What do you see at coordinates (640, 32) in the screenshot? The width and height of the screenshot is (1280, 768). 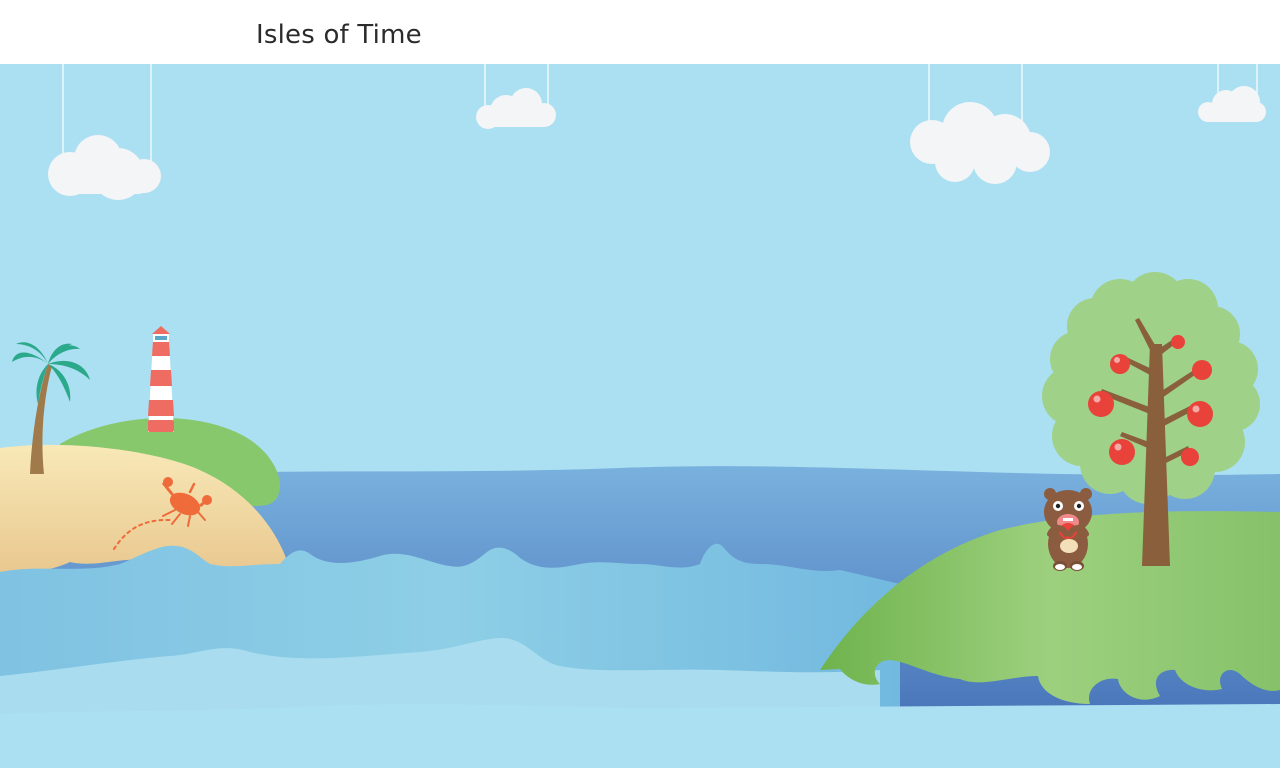 I see `top-bar: Isles of Time` at bounding box center [640, 32].